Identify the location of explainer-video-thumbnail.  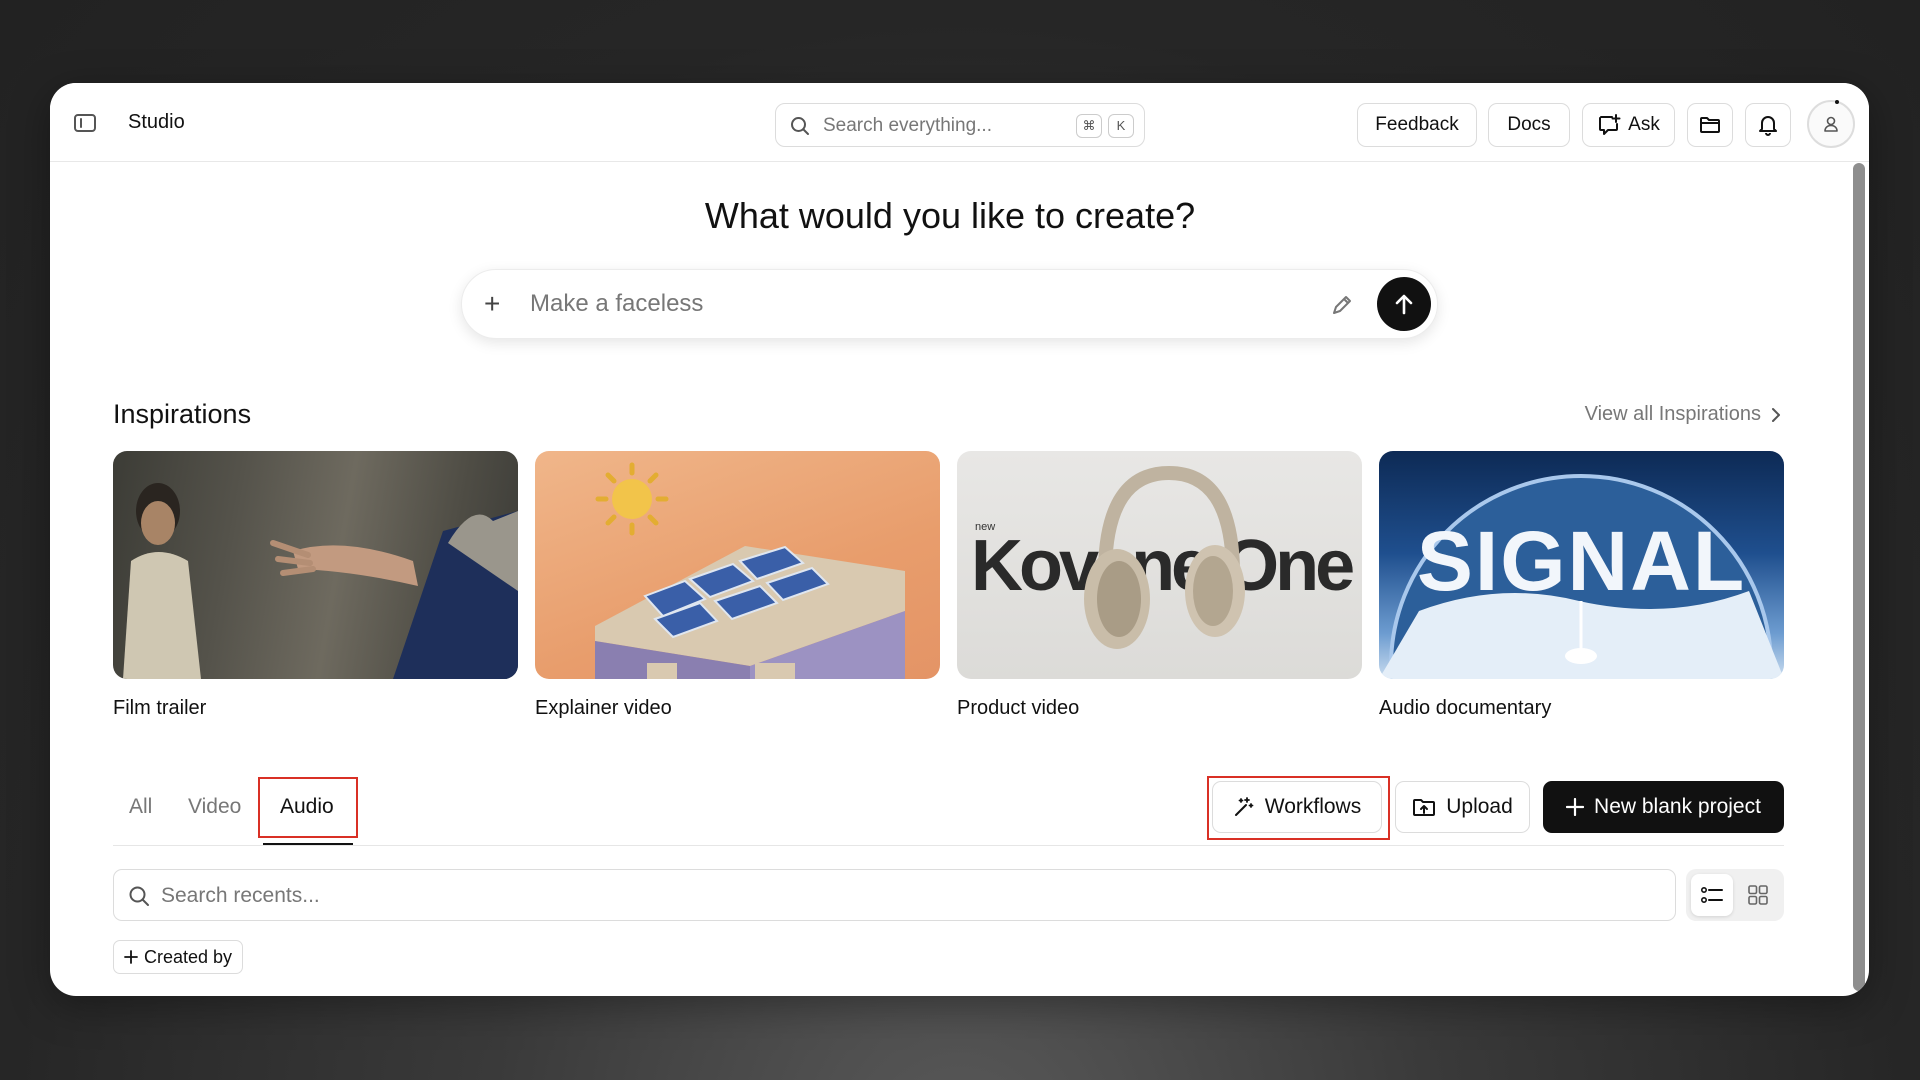
(737, 565).